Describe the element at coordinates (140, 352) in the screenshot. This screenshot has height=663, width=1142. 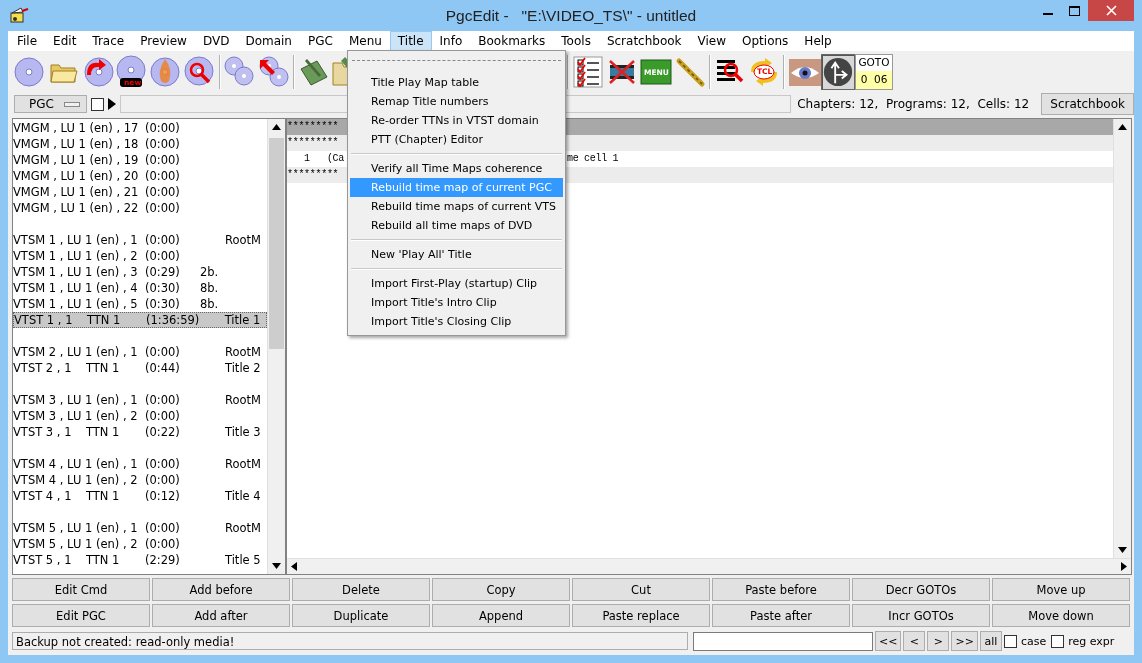
I see `list-item: VTSM 2 , LU 1 (en) , 1 (0:00) RootM` at that location.